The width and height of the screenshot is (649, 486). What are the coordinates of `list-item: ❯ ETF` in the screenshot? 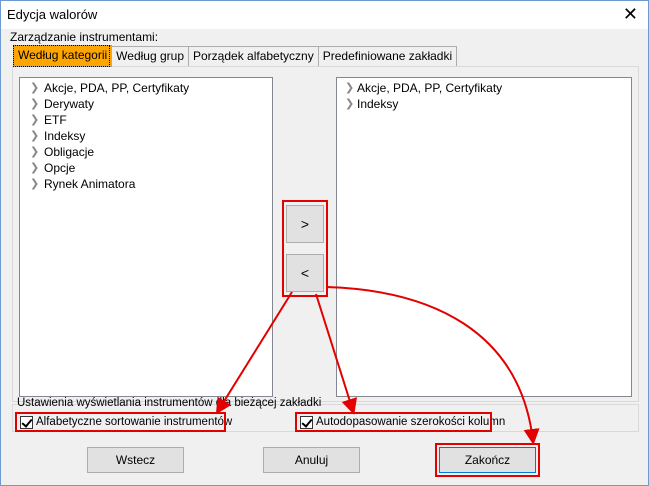 It's located at (146, 120).